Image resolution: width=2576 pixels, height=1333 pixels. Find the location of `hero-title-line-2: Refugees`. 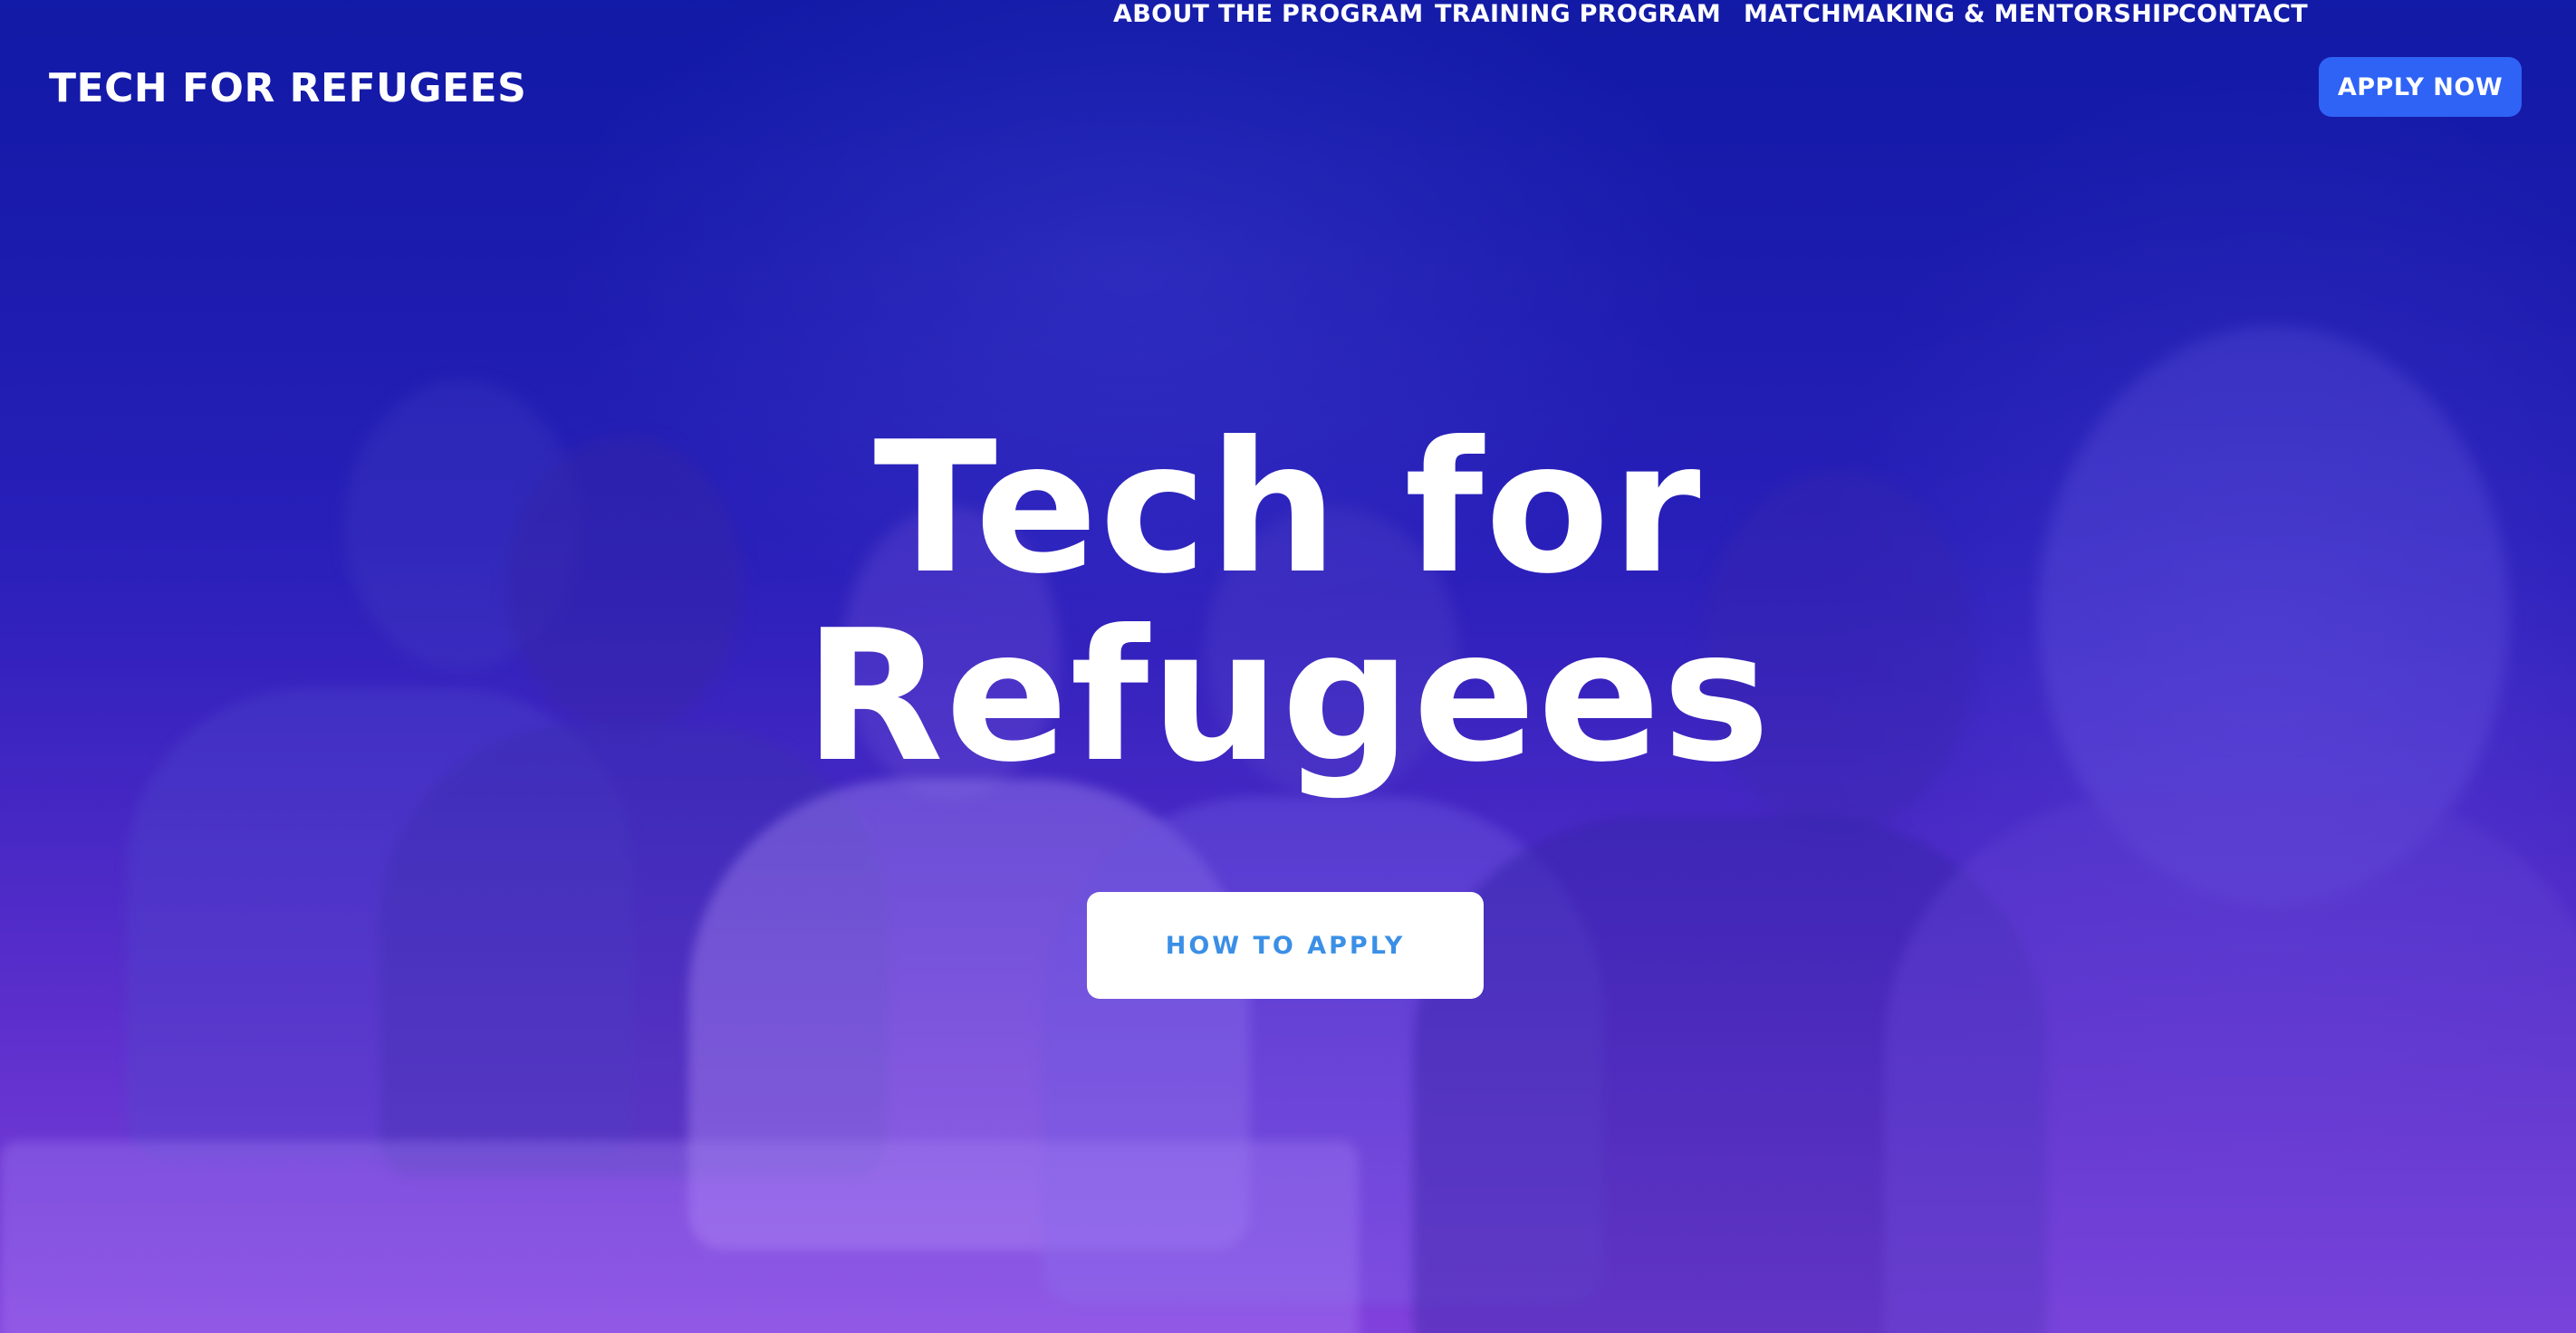

hero-title-line-2: Refugees is located at coordinates (1288, 697).